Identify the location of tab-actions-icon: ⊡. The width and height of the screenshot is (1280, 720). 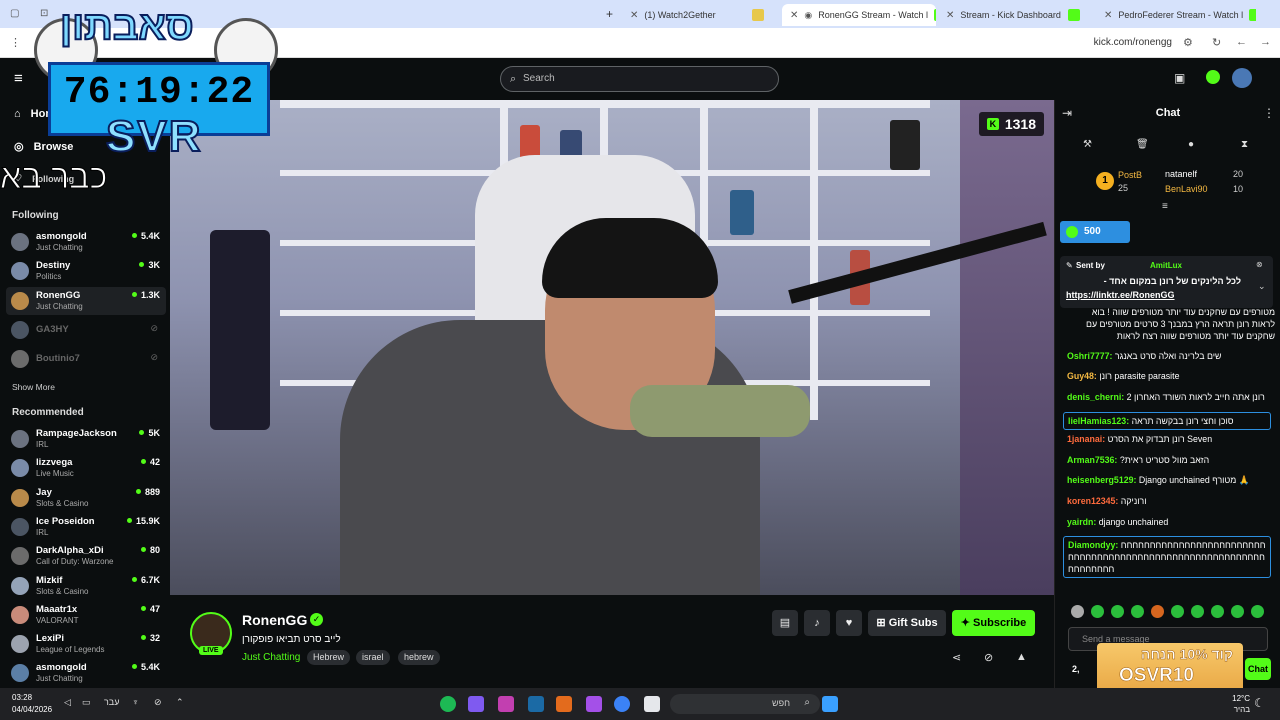
(44, 13).